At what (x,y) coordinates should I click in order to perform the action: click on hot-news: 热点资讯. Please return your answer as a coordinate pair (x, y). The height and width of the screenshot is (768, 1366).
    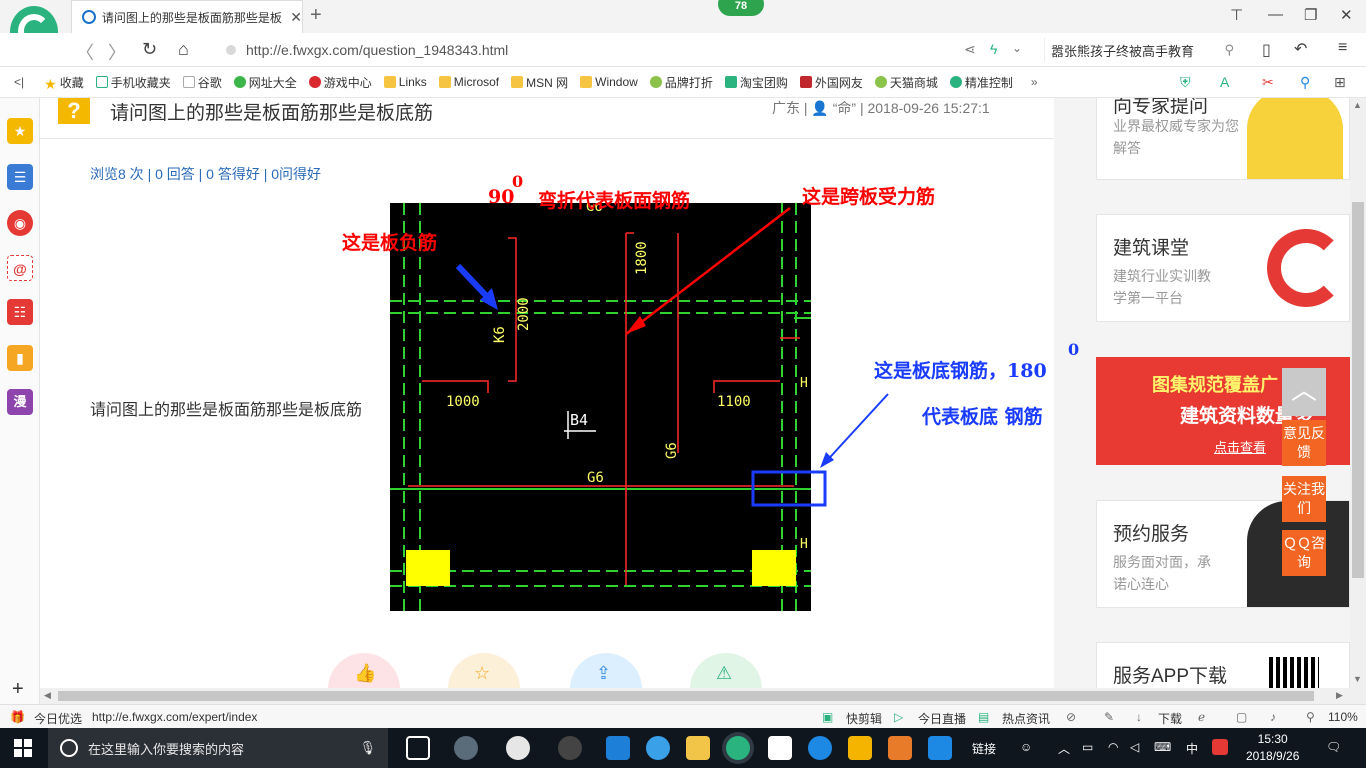
    Looking at the image, I should click on (1026, 718).